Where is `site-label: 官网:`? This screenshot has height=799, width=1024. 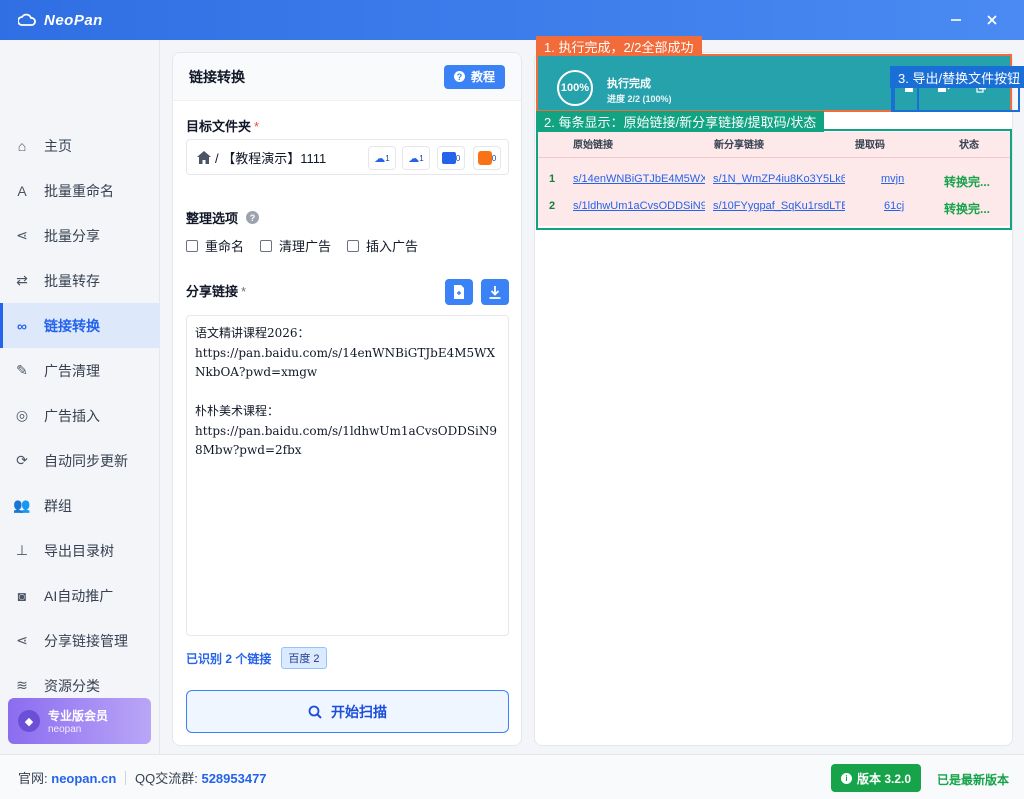 site-label: 官网: is located at coordinates (33, 778).